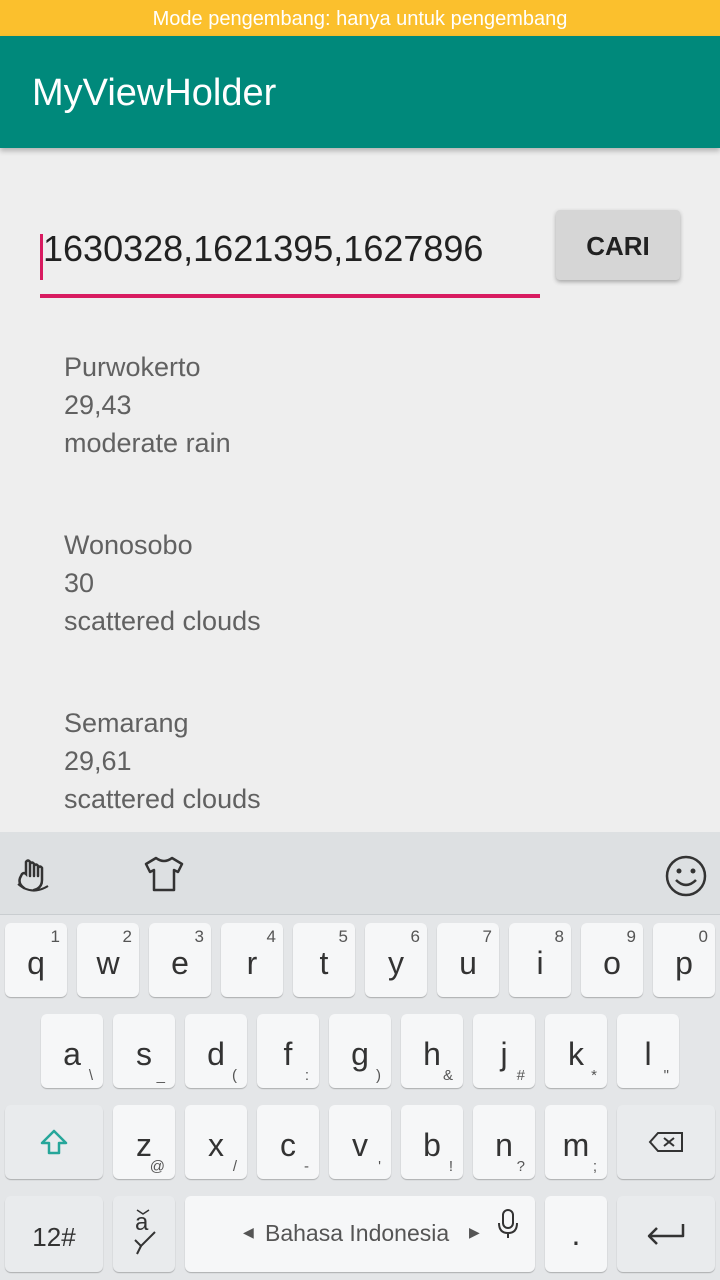 Image resolution: width=720 pixels, height=1280 pixels. What do you see at coordinates (468, 960) in the screenshot?
I see `key-u: u7` at bounding box center [468, 960].